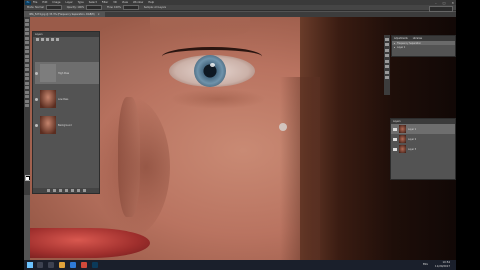 Image resolution: width=480 pixels, height=270 pixels. I want to click on option-flow: Flow: 100%, so click(123, 7).